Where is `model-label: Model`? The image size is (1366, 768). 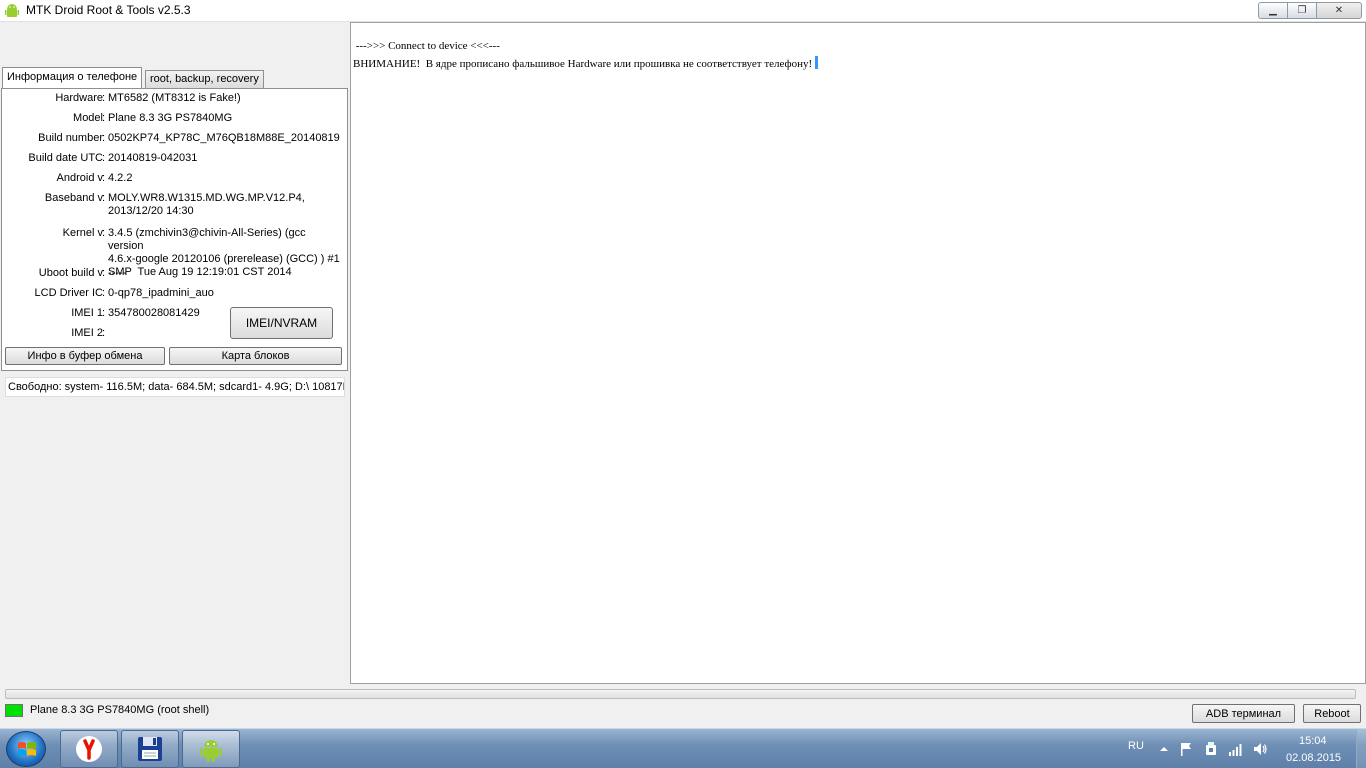 model-label: Model is located at coordinates (88, 118).